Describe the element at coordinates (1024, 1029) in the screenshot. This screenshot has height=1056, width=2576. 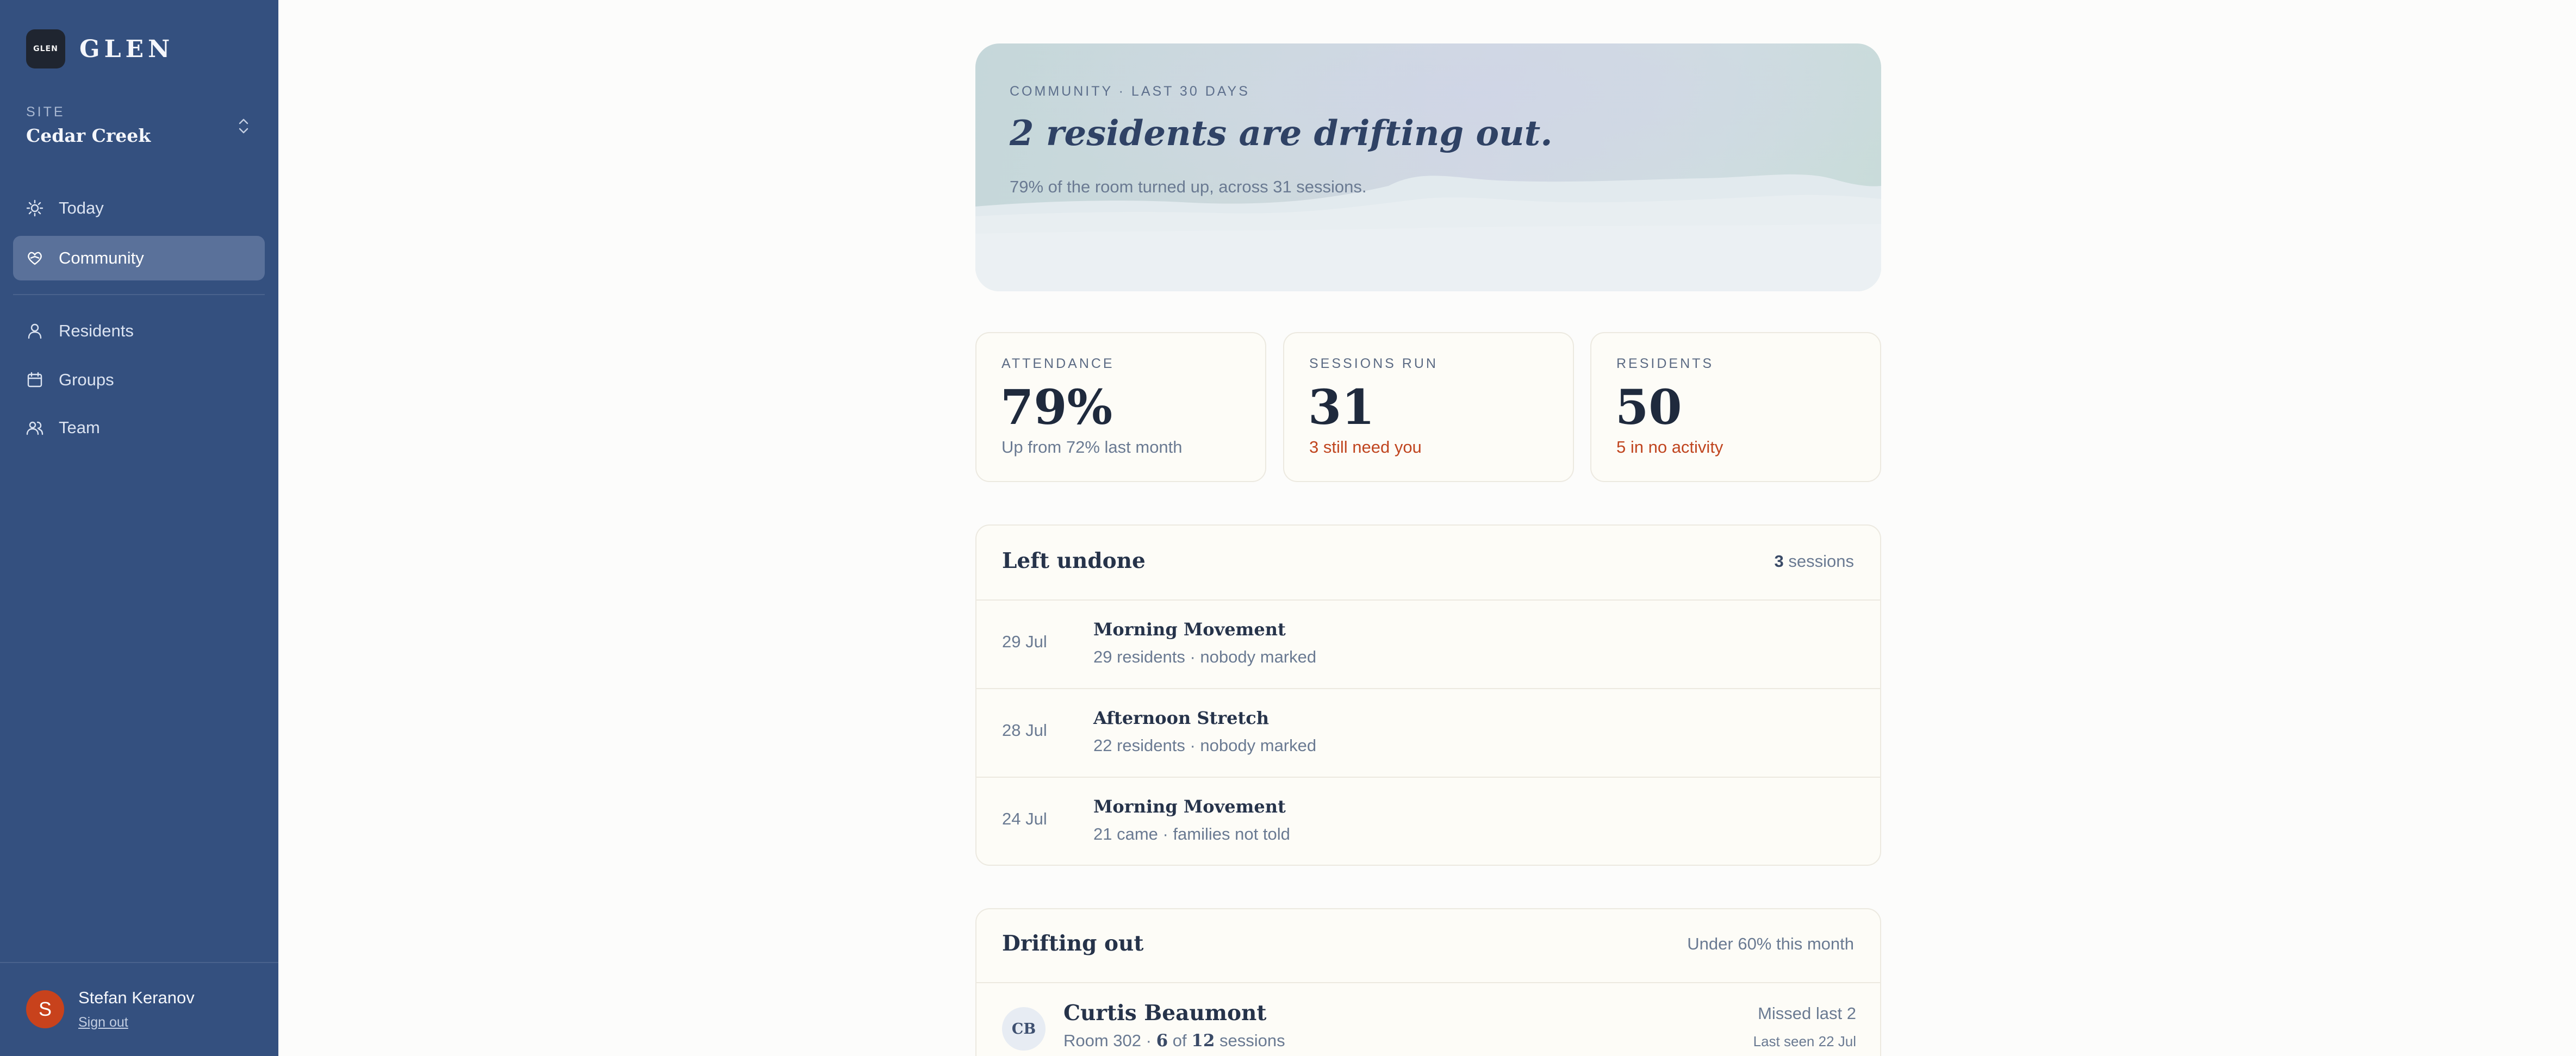
I see `resident-avatar: CB` at that location.